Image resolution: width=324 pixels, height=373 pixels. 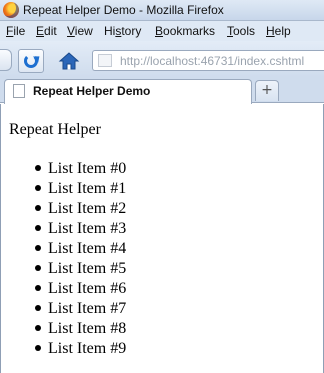 I want to click on reload-icon, so click(x=31, y=61).